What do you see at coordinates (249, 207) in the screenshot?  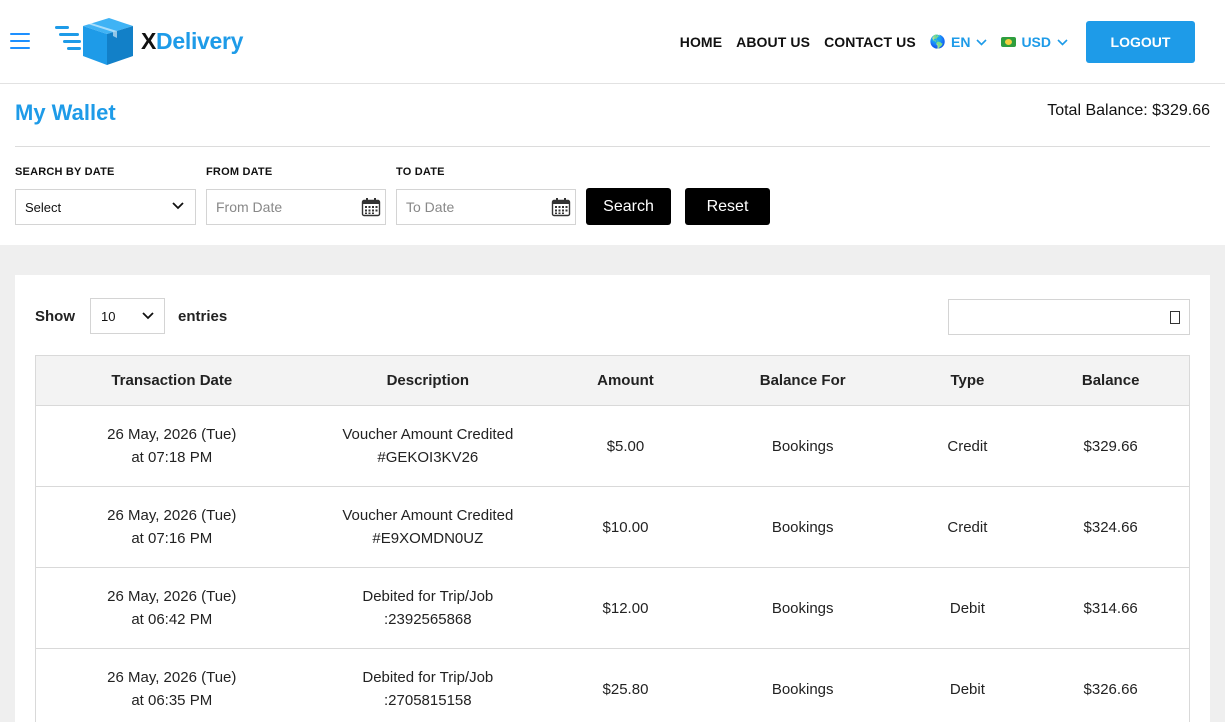 I see `from-date-placeholder: From Date` at bounding box center [249, 207].